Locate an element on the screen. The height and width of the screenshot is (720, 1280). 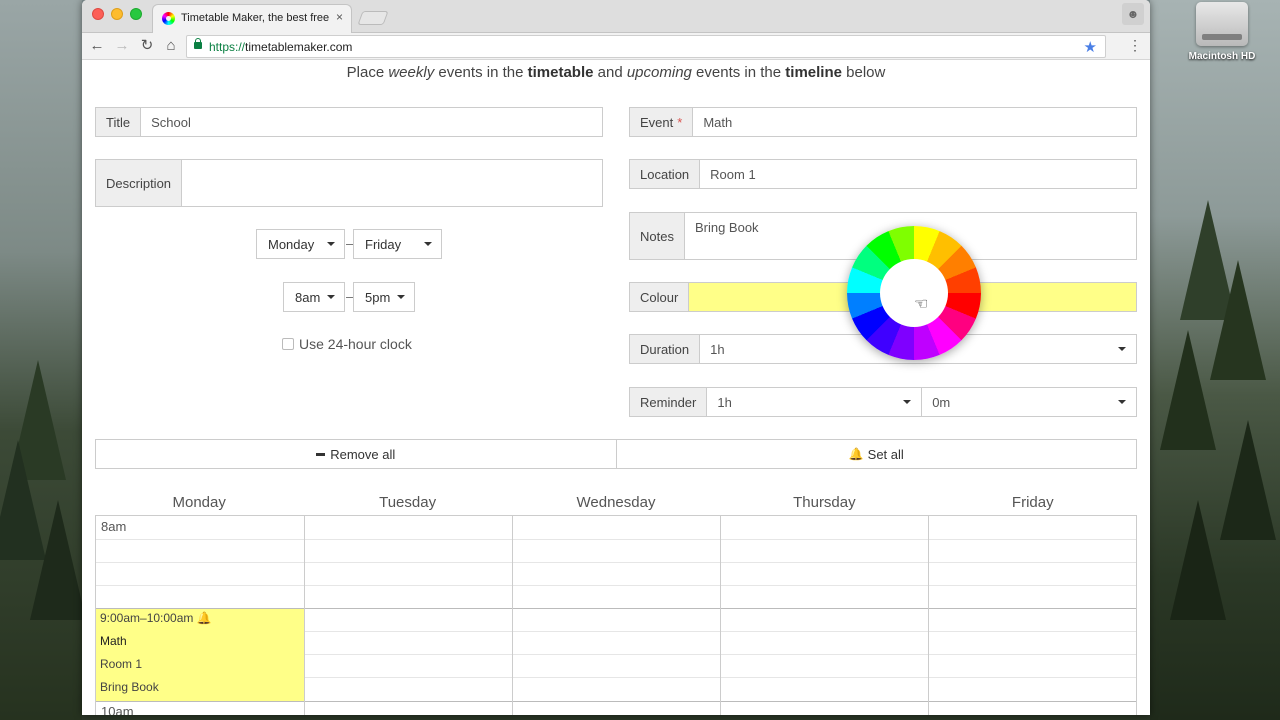
reminder-hours-select: 1h is located at coordinates (815, 402).